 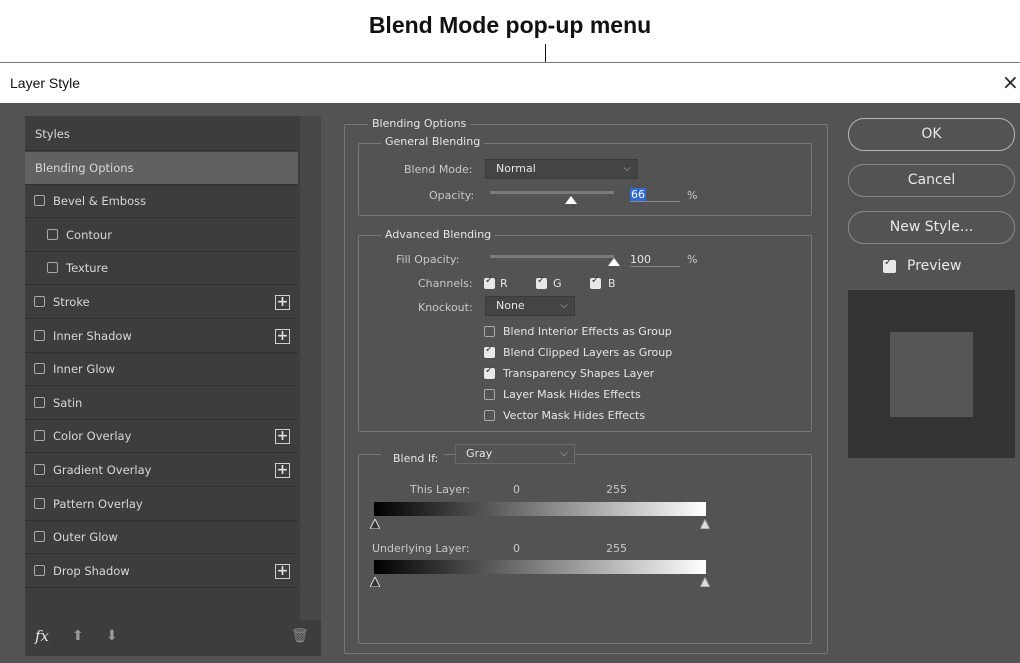 What do you see at coordinates (705, 582) in the screenshot?
I see `underlying-layer-white-handle` at bounding box center [705, 582].